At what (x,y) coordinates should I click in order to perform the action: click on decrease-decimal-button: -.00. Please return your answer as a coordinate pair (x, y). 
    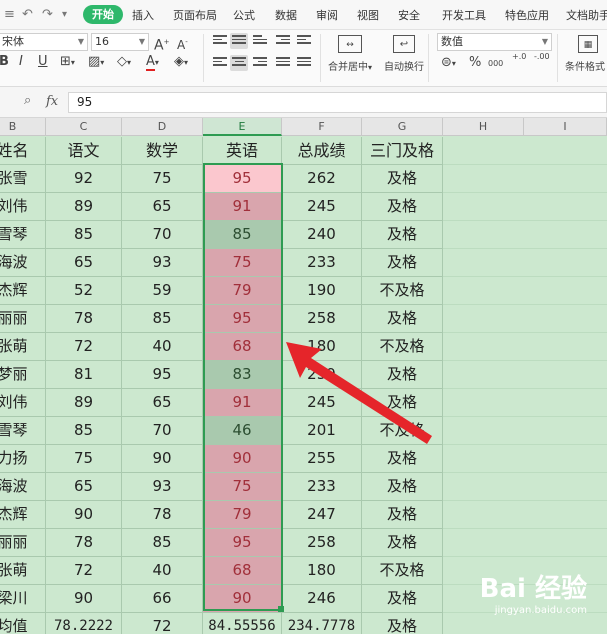
    Looking at the image, I should click on (542, 56).